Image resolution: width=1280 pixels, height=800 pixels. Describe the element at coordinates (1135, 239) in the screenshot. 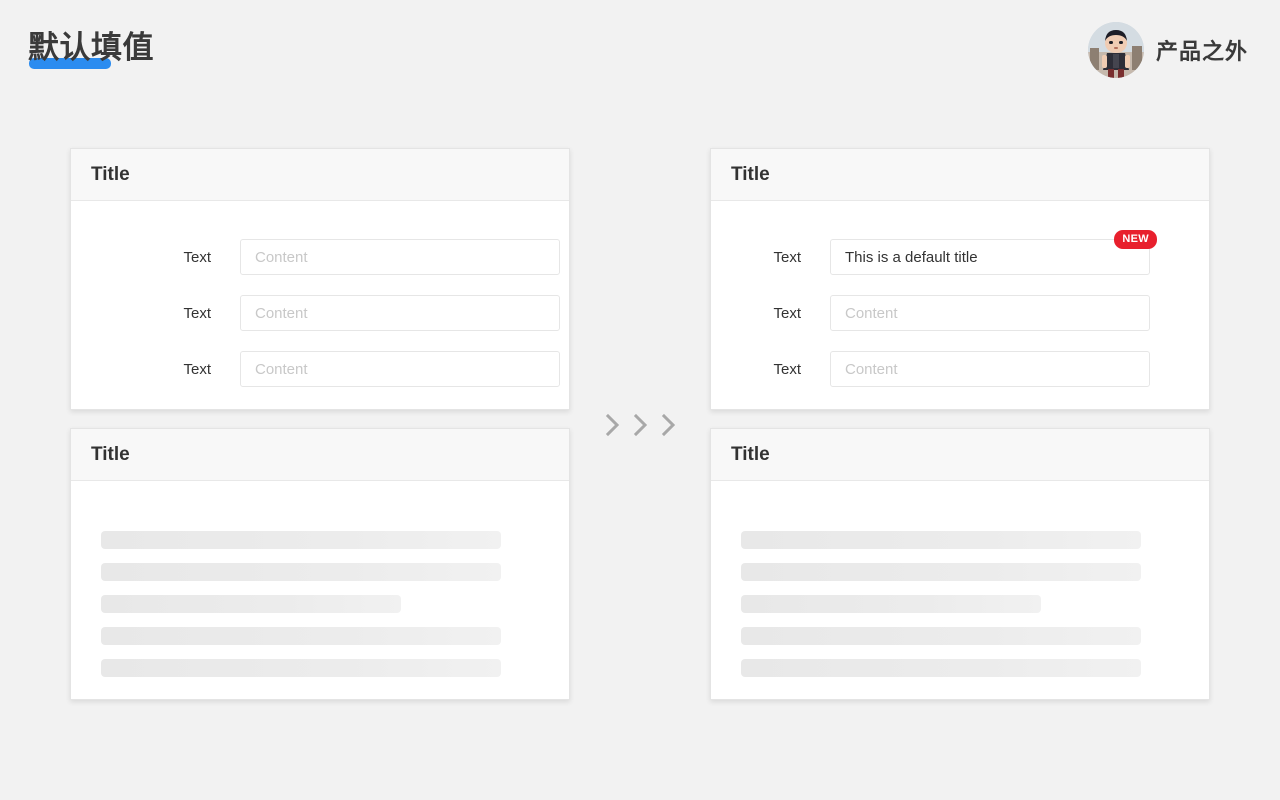

I see `new-badge: NEW` at that location.